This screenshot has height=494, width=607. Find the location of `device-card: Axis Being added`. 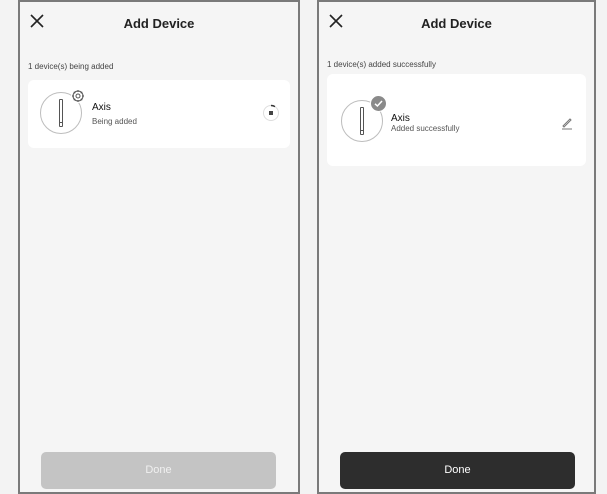

device-card: Axis Being added is located at coordinates (159, 114).